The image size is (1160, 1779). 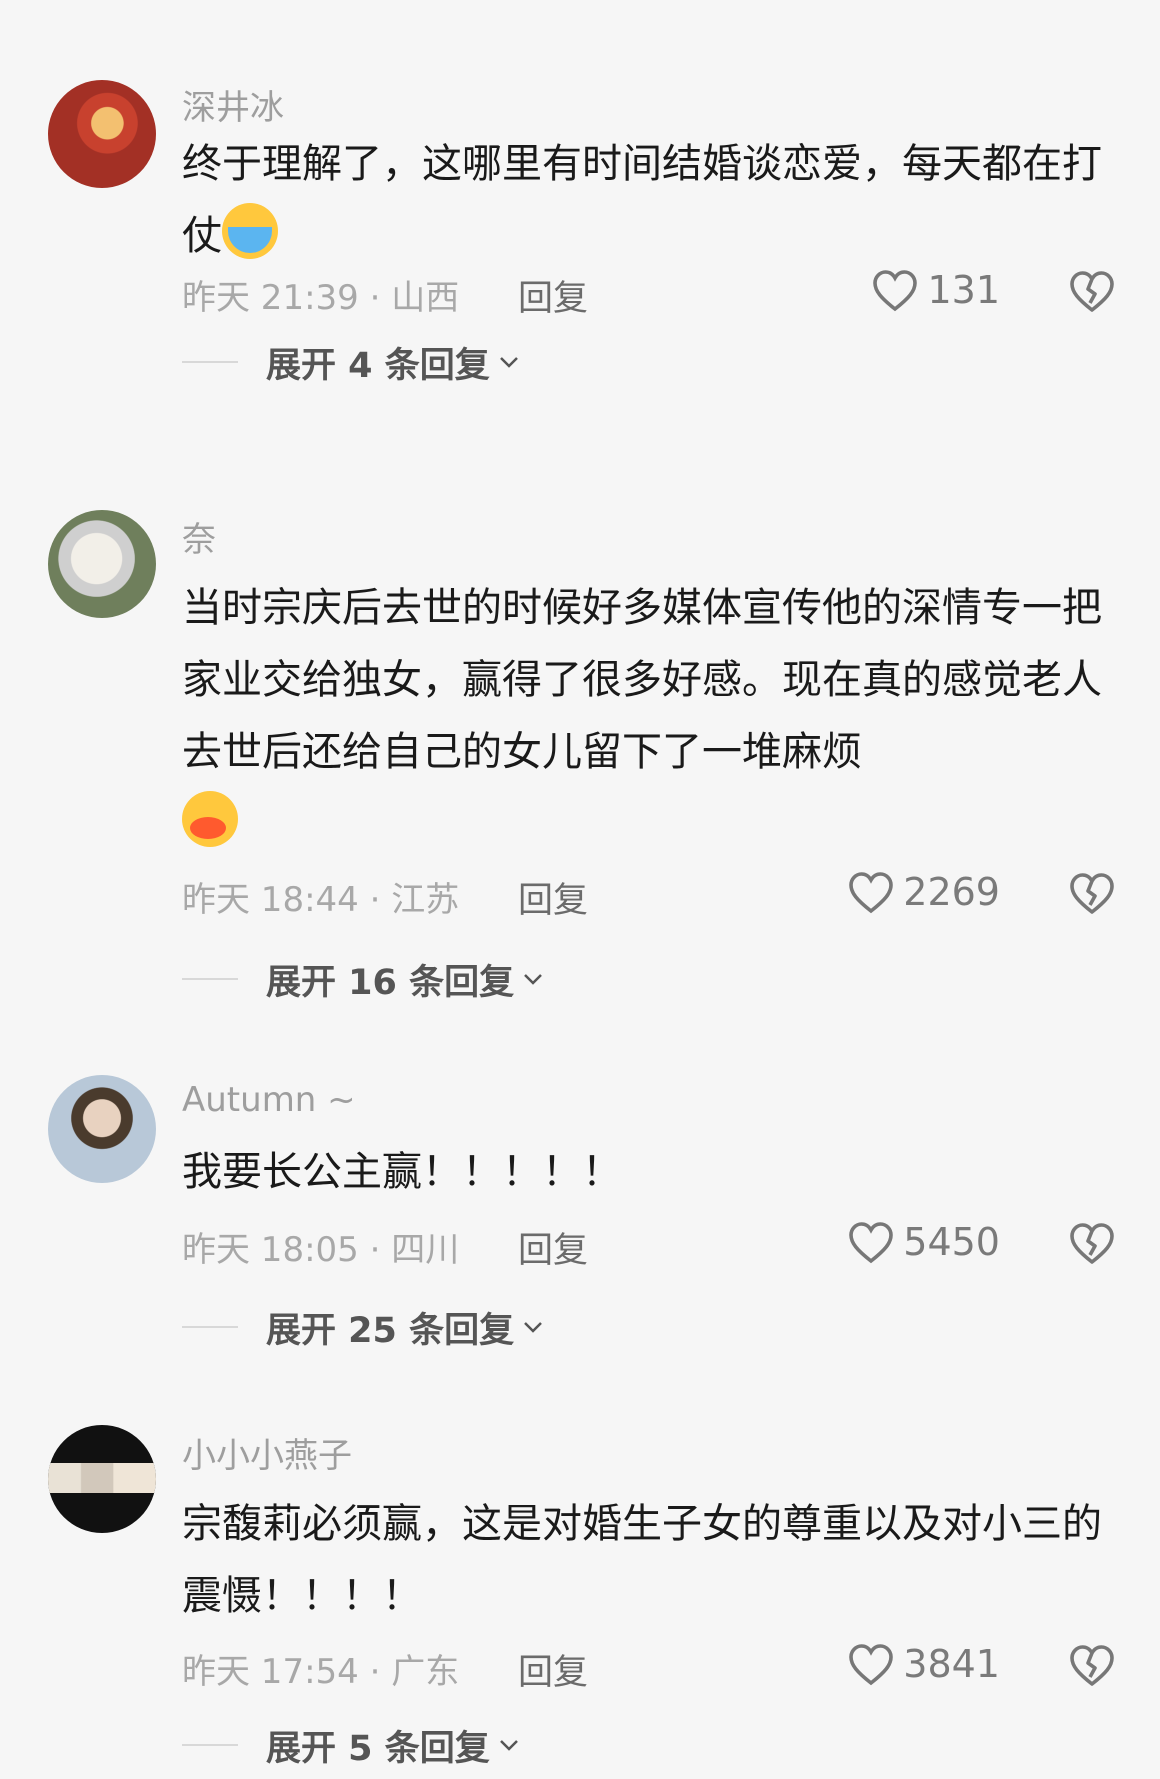 I want to click on expand-replies-button: 展开 25 条回复, so click(x=363, y=1327).